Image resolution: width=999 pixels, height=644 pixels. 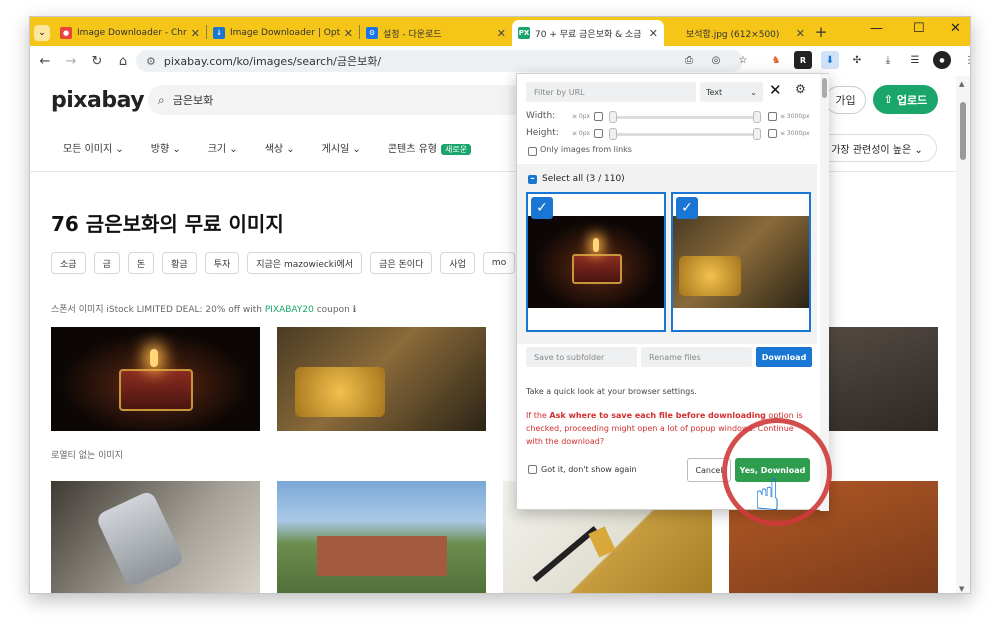 What do you see at coordinates (716, 60) in the screenshot?
I see `eye-slash-icon: ◎` at bounding box center [716, 60].